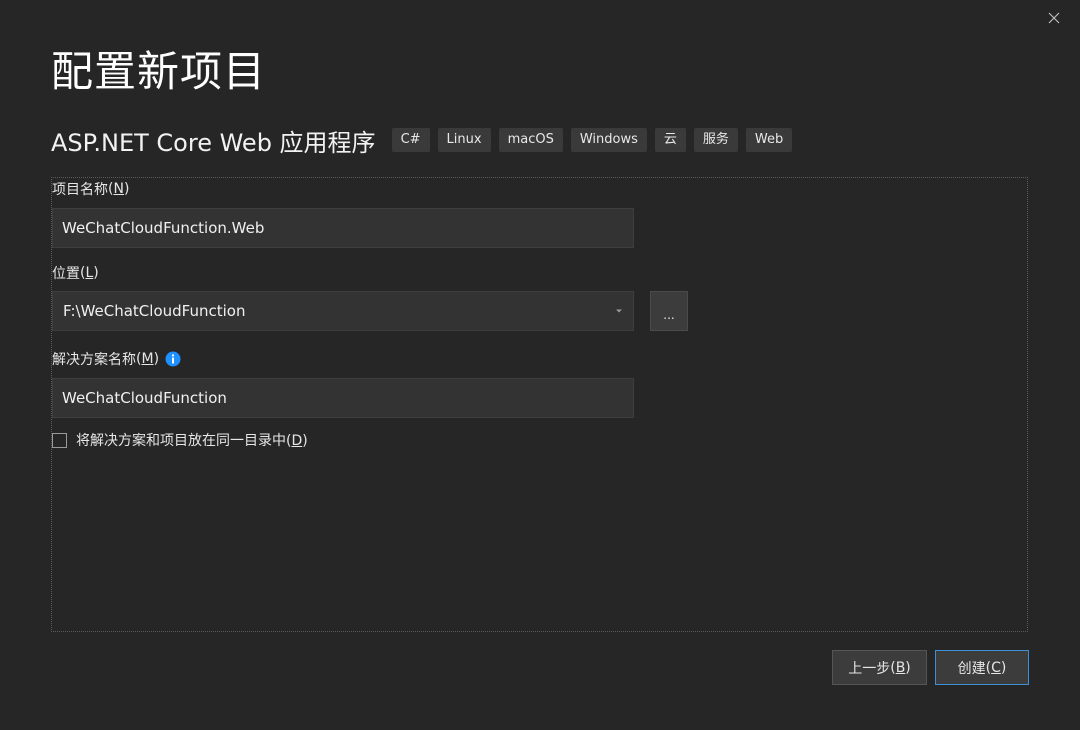 The width and height of the screenshot is (1080, 730). I want to click on page-title: 配置新项目, so click(159, 71).